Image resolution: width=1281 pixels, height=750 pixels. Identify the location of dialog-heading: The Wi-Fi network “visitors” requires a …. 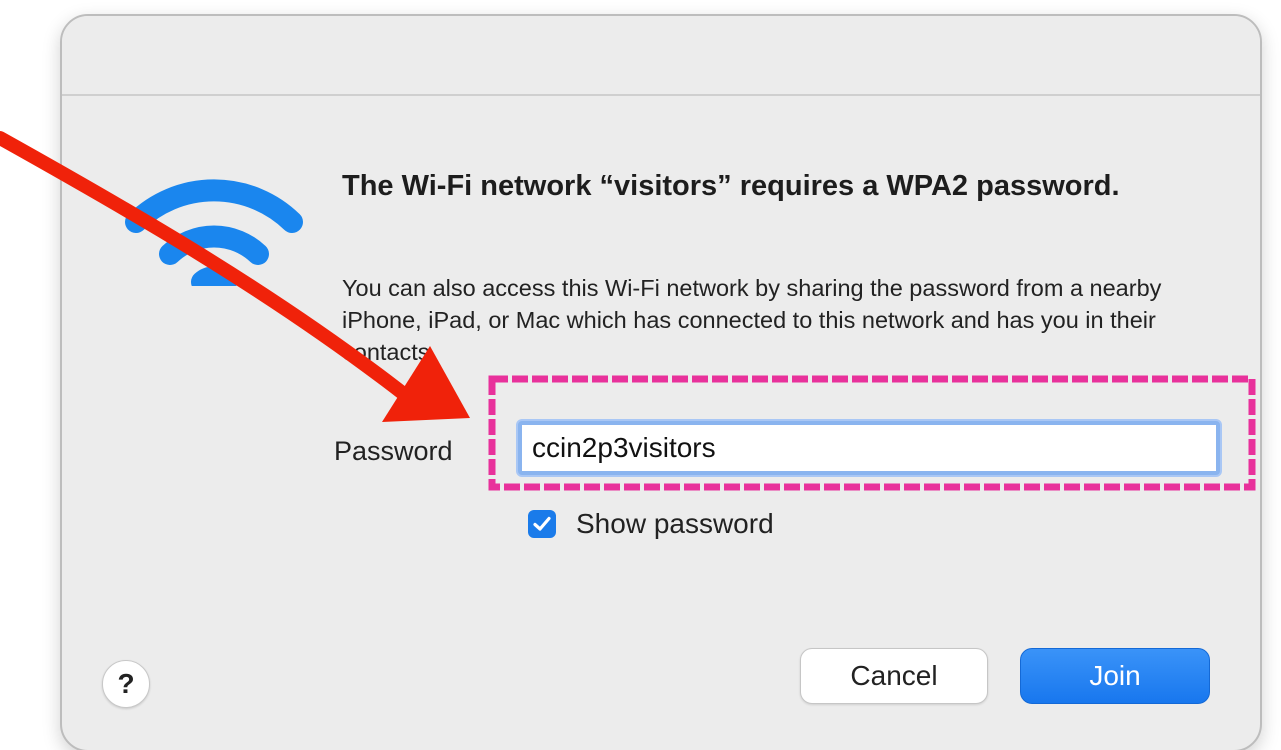
(731, 186).